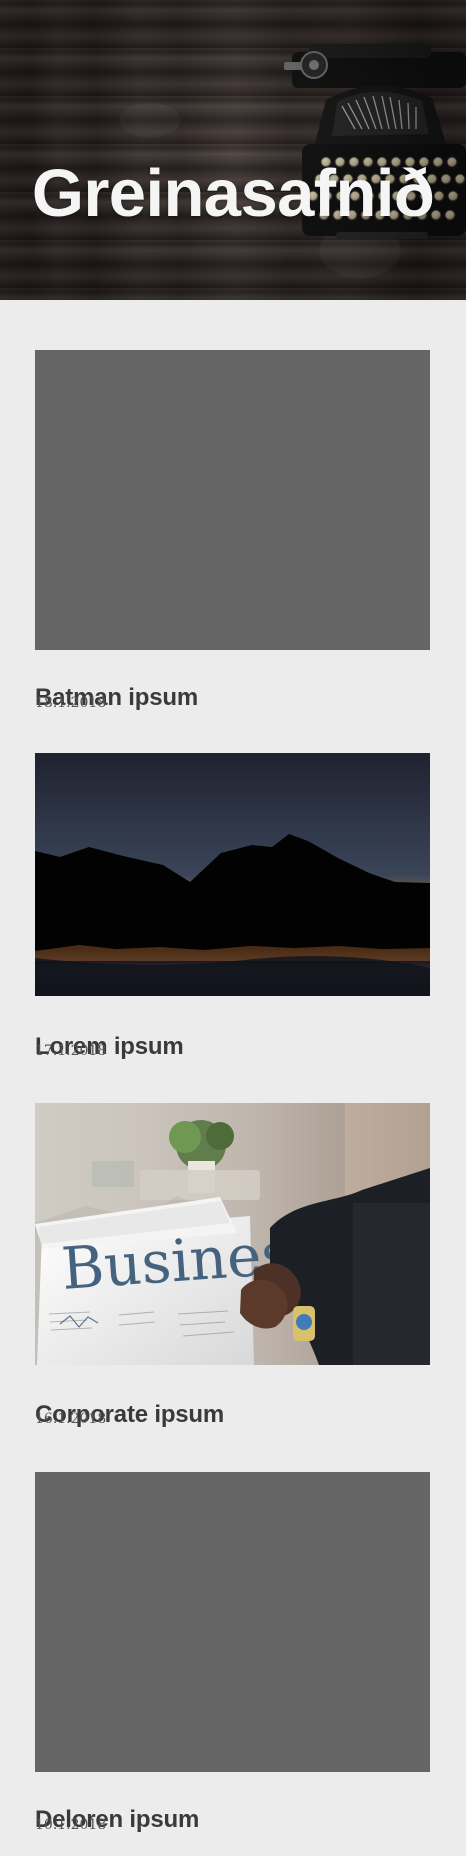  I want to click on article-image-business-newspaper: Business, so click(232, 1234).